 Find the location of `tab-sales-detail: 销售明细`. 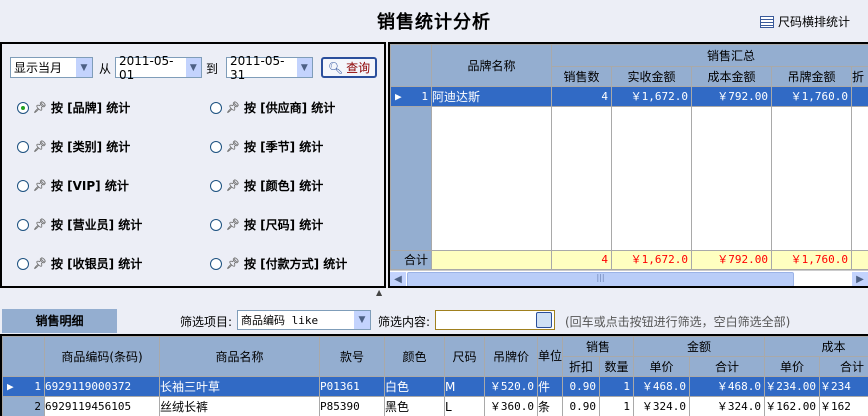

tab-sales-detail: 销售明细 is located at coordinates (59, 321).